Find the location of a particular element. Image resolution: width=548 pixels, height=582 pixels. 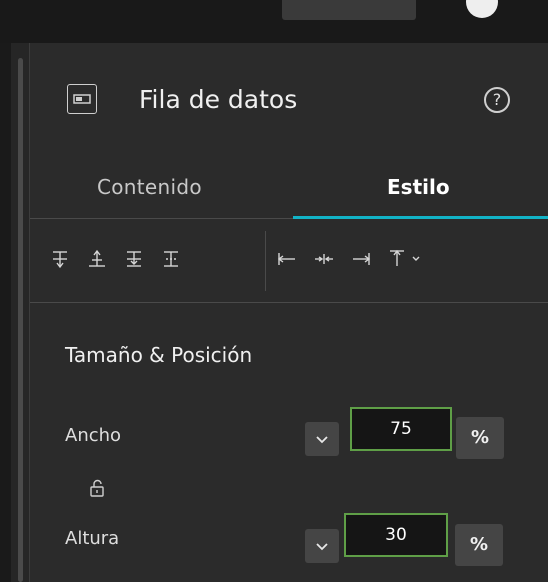

height-label: Altura is located at coordinates (92, 538).